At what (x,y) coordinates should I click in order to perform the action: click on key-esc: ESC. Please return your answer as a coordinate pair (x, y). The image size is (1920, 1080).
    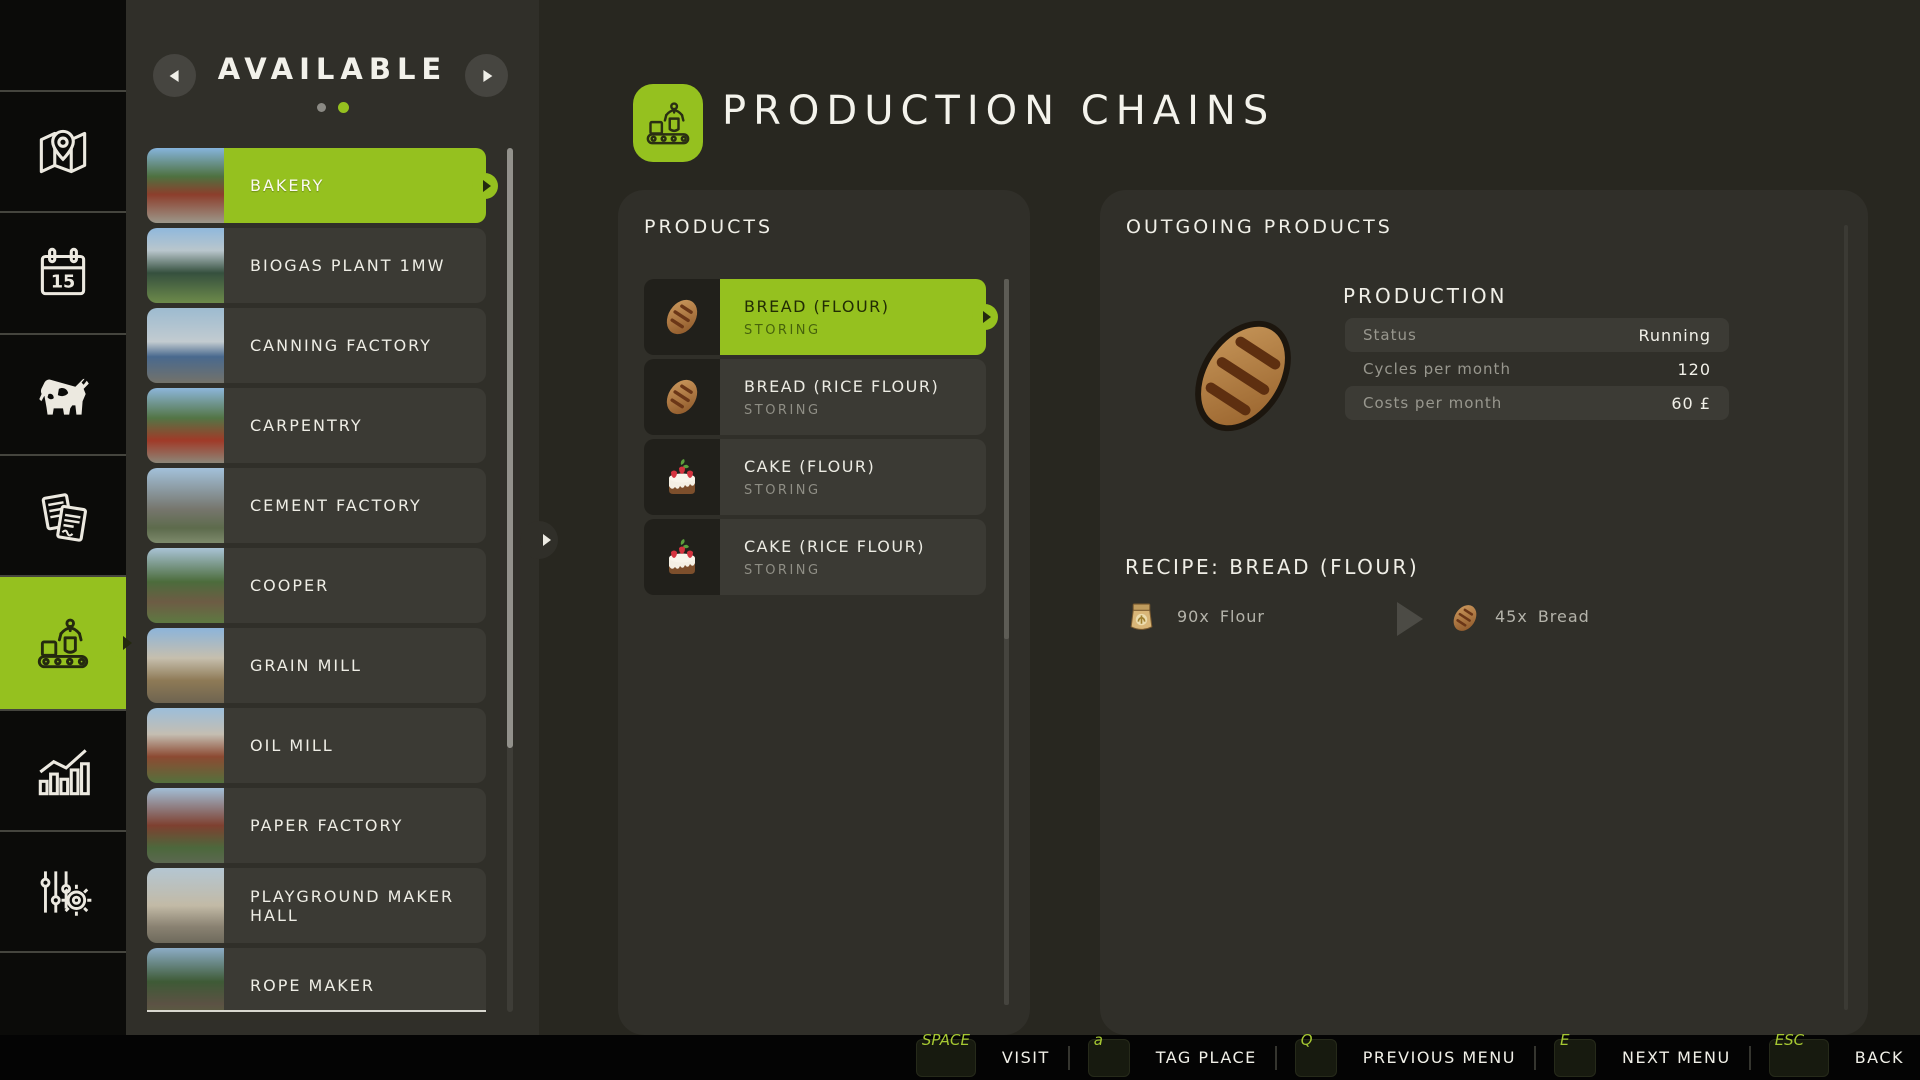
    Looking at the image, I should click on (1798, 1054).